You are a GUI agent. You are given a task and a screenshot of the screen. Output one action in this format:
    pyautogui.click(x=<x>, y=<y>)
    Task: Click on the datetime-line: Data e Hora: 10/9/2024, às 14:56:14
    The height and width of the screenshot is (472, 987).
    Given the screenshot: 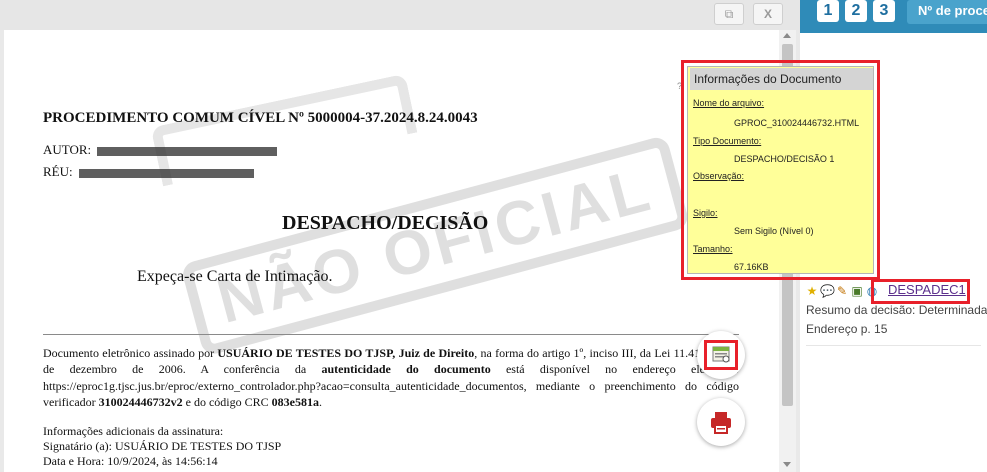 What is the action you would take?
    pyautogui.click(x=130, y=461)
    